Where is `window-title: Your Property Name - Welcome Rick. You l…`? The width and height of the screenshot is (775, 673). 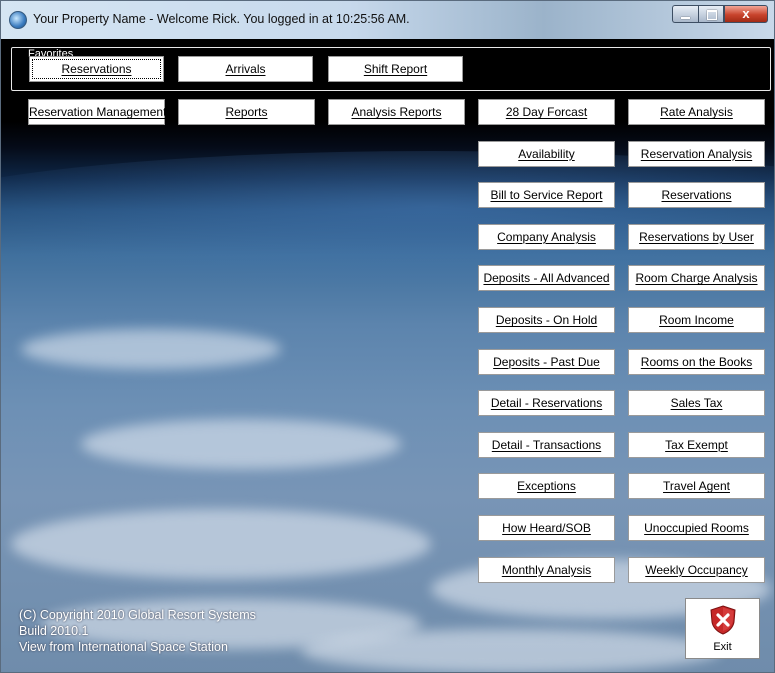 window-title: Your Property Name - Welcome Rick. You l… is located at coordinates (221, 19).